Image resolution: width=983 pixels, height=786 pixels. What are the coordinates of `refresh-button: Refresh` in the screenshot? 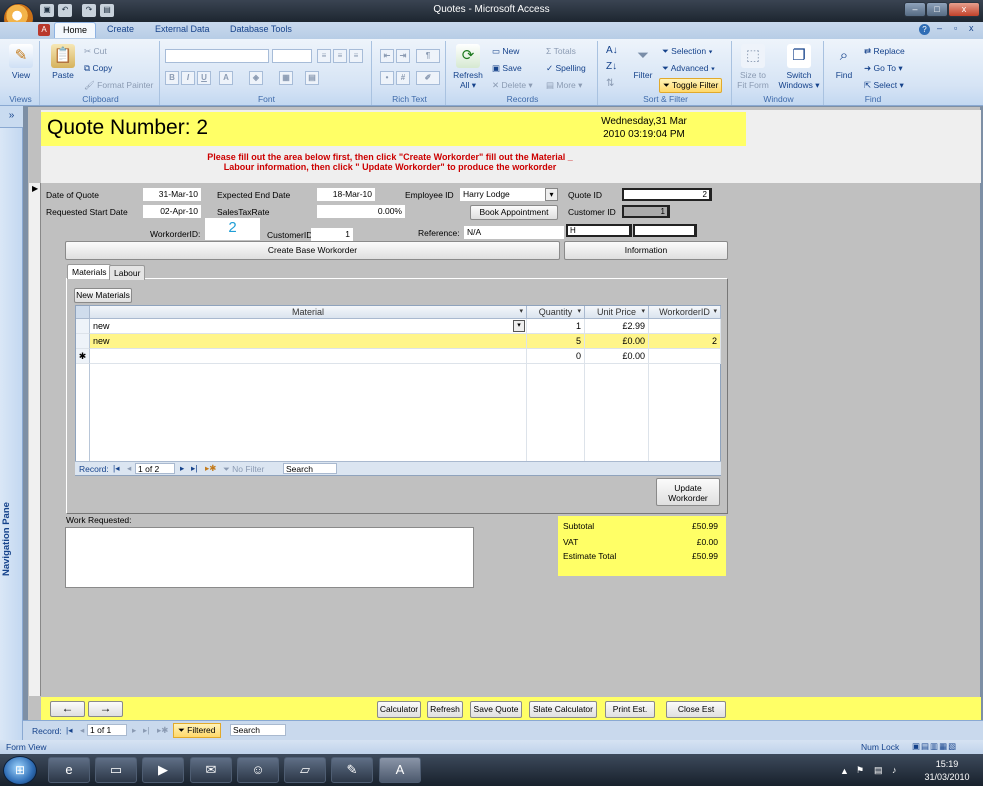 It's located at (445, 709).